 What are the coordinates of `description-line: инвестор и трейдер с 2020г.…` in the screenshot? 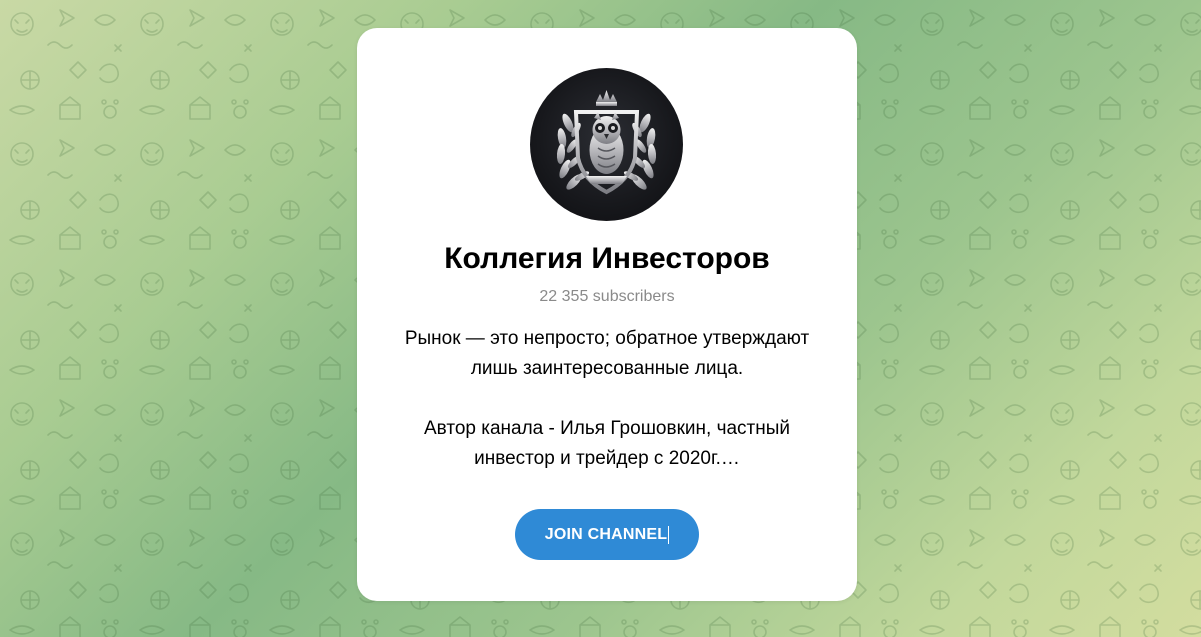 It's located at (607, 458).